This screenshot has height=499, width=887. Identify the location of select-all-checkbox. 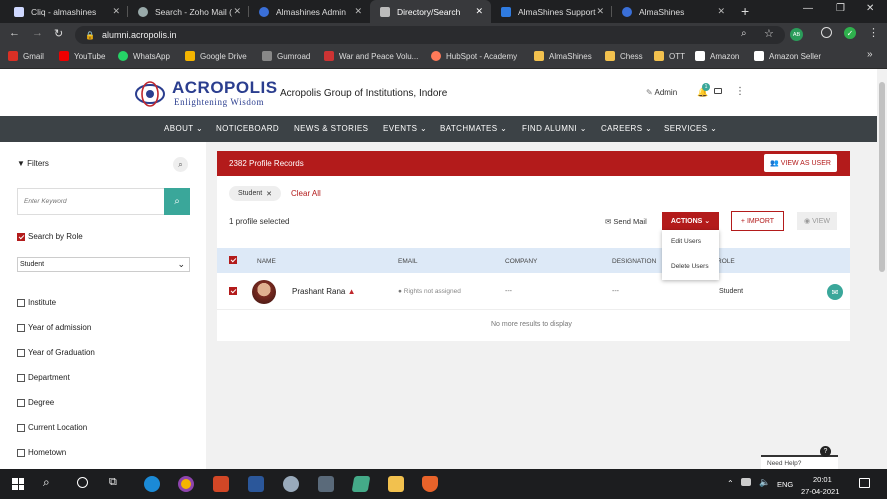
(233, 260).